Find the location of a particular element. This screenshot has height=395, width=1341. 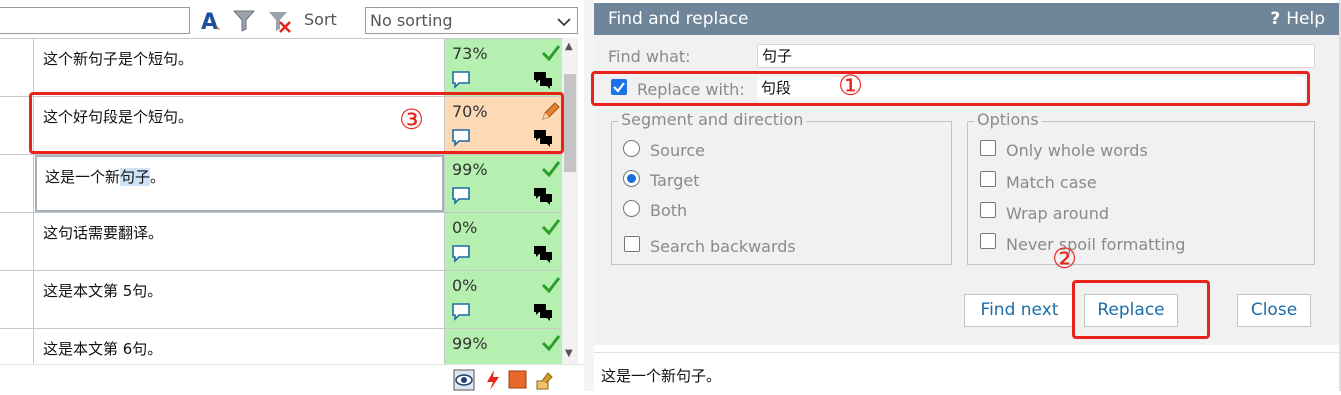

chevron-down-icon is located at coordinates (564, 24).